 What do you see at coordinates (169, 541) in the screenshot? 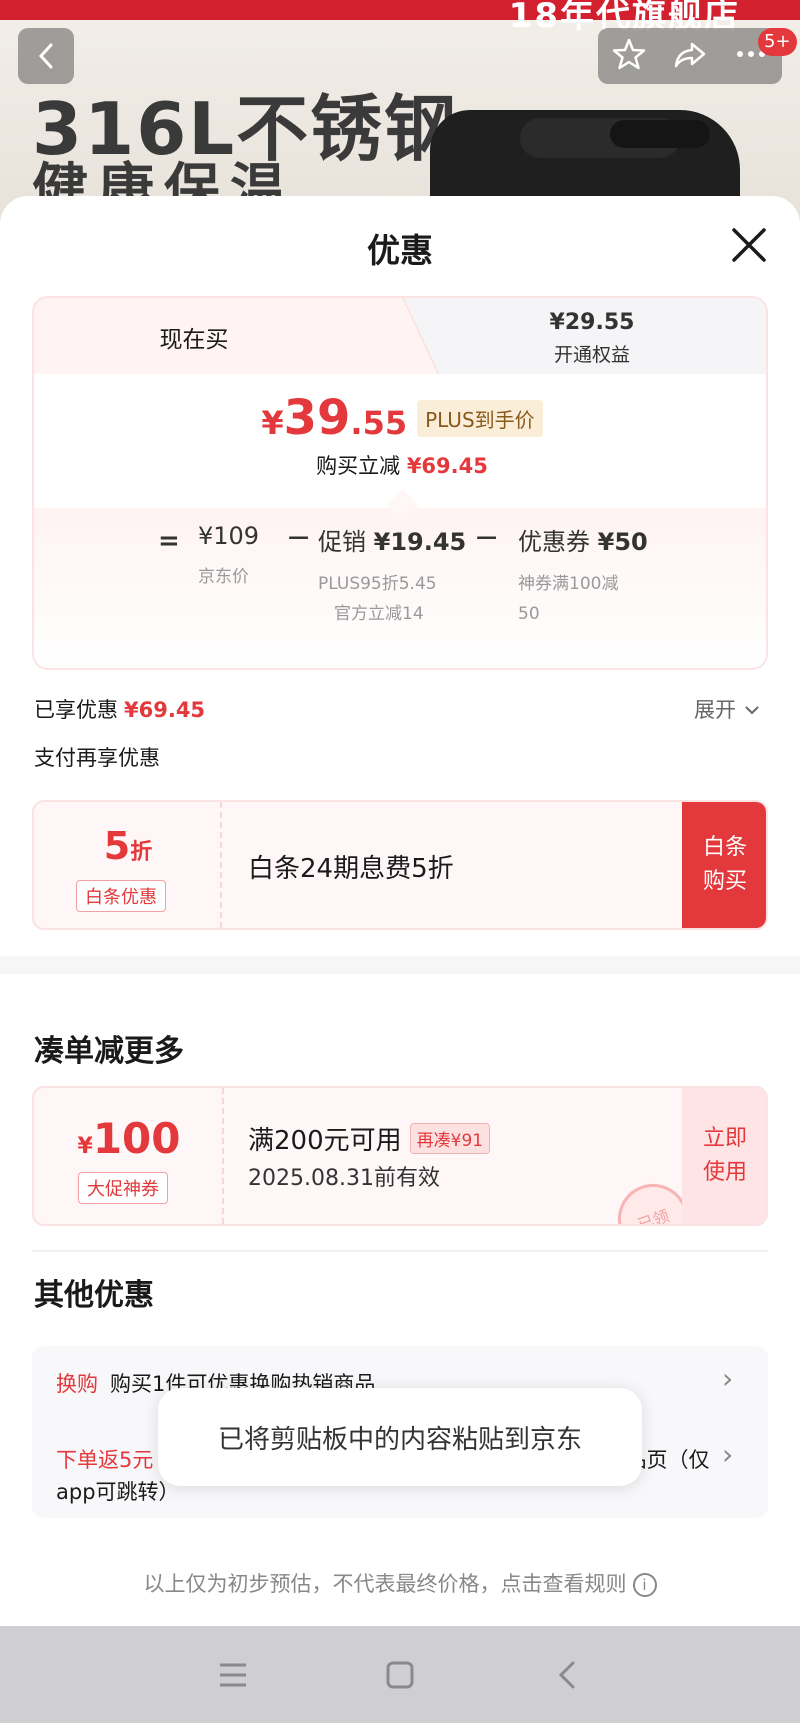
I see `equals-sign: =` at bounding box center [169, 541].